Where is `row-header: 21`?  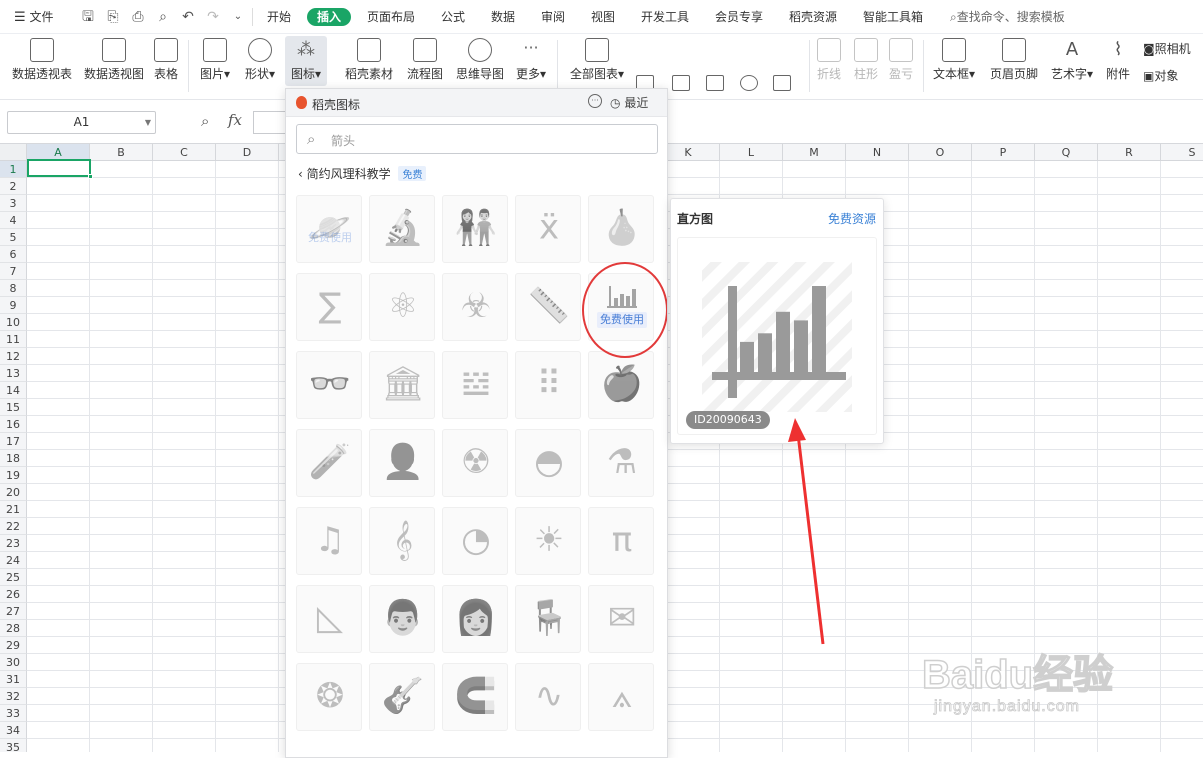 row-header: 21 is located at coordinates (13, 509).